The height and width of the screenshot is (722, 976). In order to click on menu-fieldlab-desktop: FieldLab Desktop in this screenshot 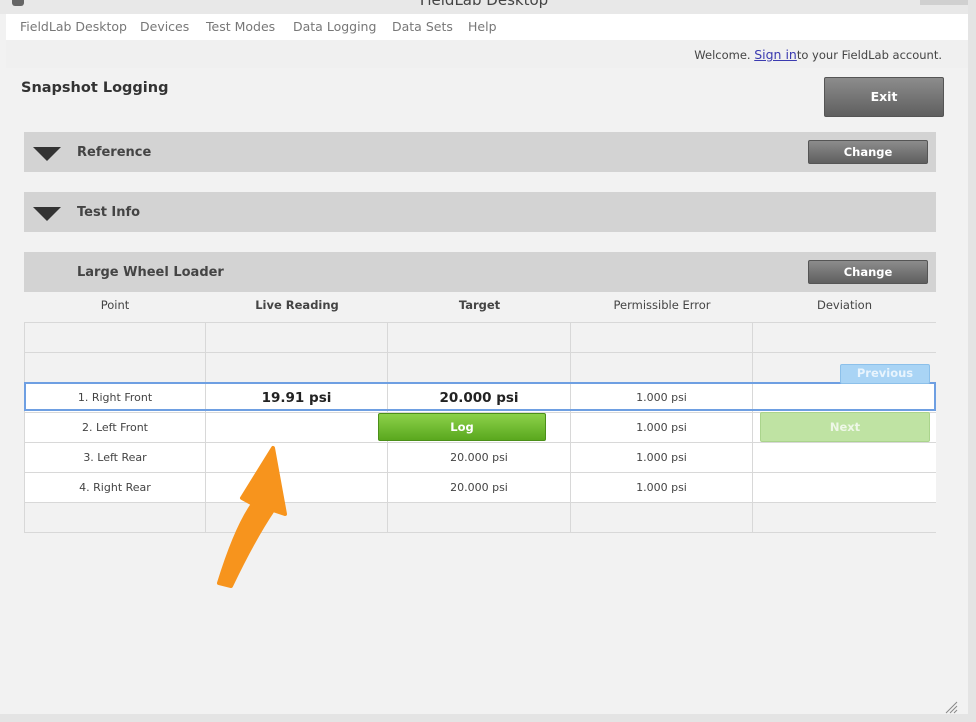, I will do `click(73, 26)`.